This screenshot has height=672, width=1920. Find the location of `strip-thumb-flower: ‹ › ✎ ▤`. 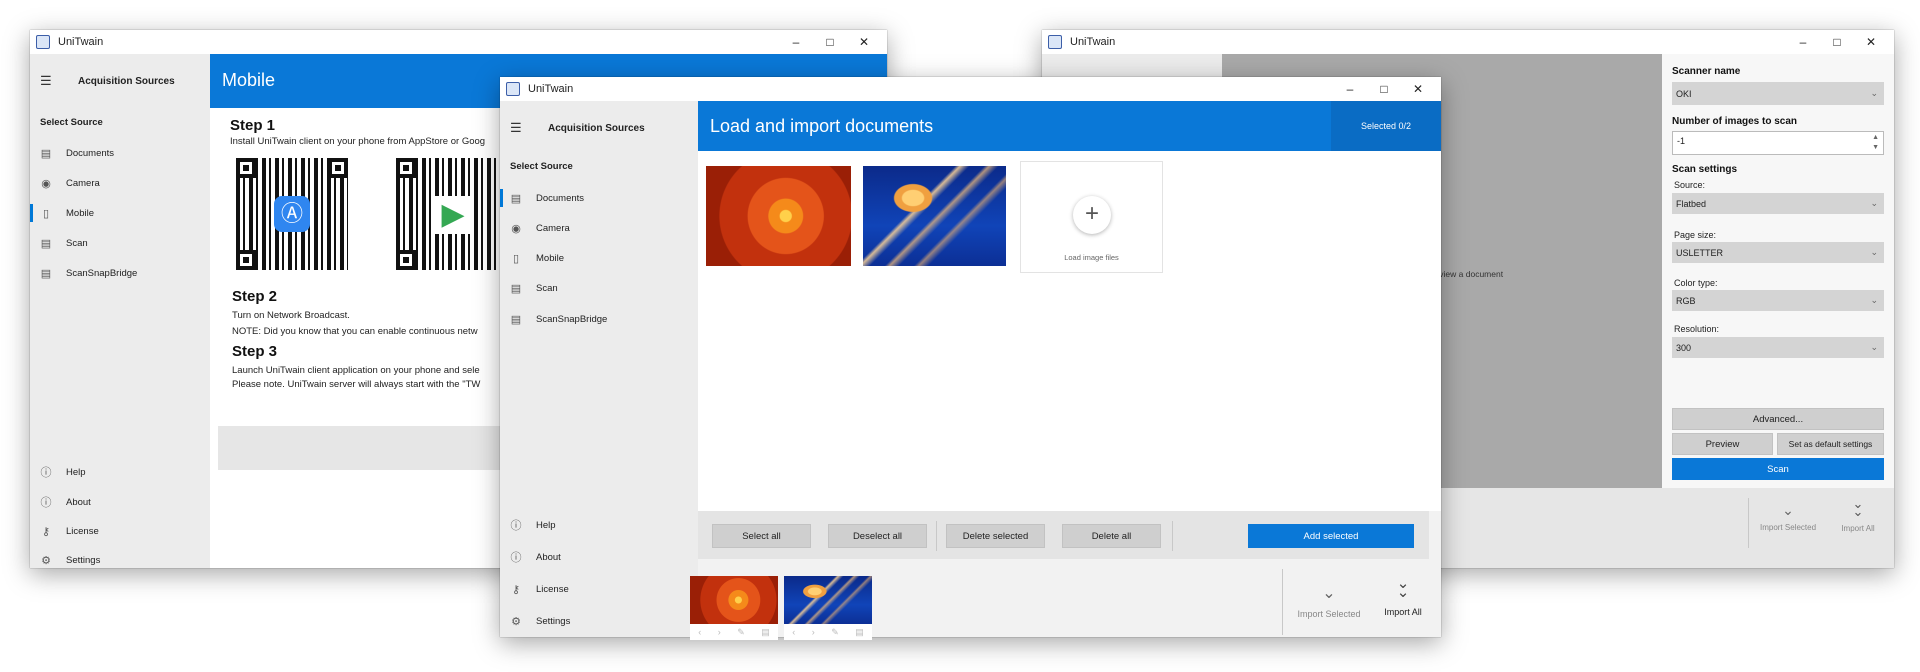

strip-thumb-flower: ‹ › ✎ ▤ is located at coordinates (734, 608).